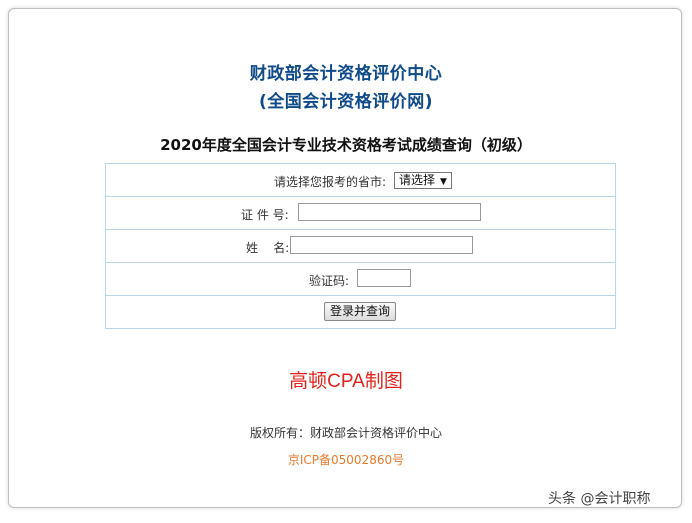 The width and height of the screenshot is (692, 523). I want to click on chevron-down-icon: ▼, so click(443, 182).